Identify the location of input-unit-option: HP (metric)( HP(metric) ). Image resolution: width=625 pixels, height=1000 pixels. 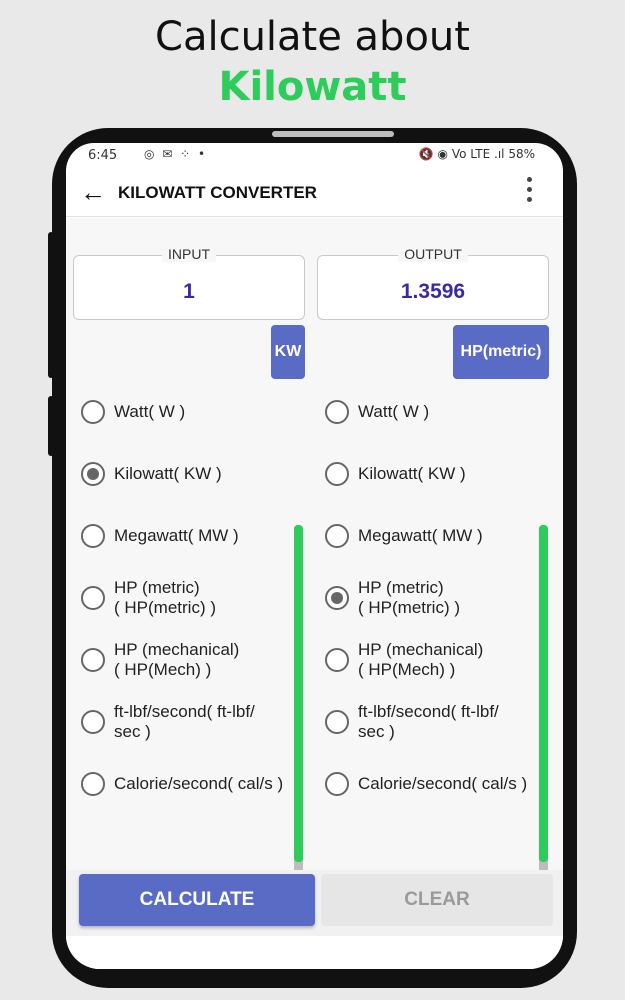
(182, 598).